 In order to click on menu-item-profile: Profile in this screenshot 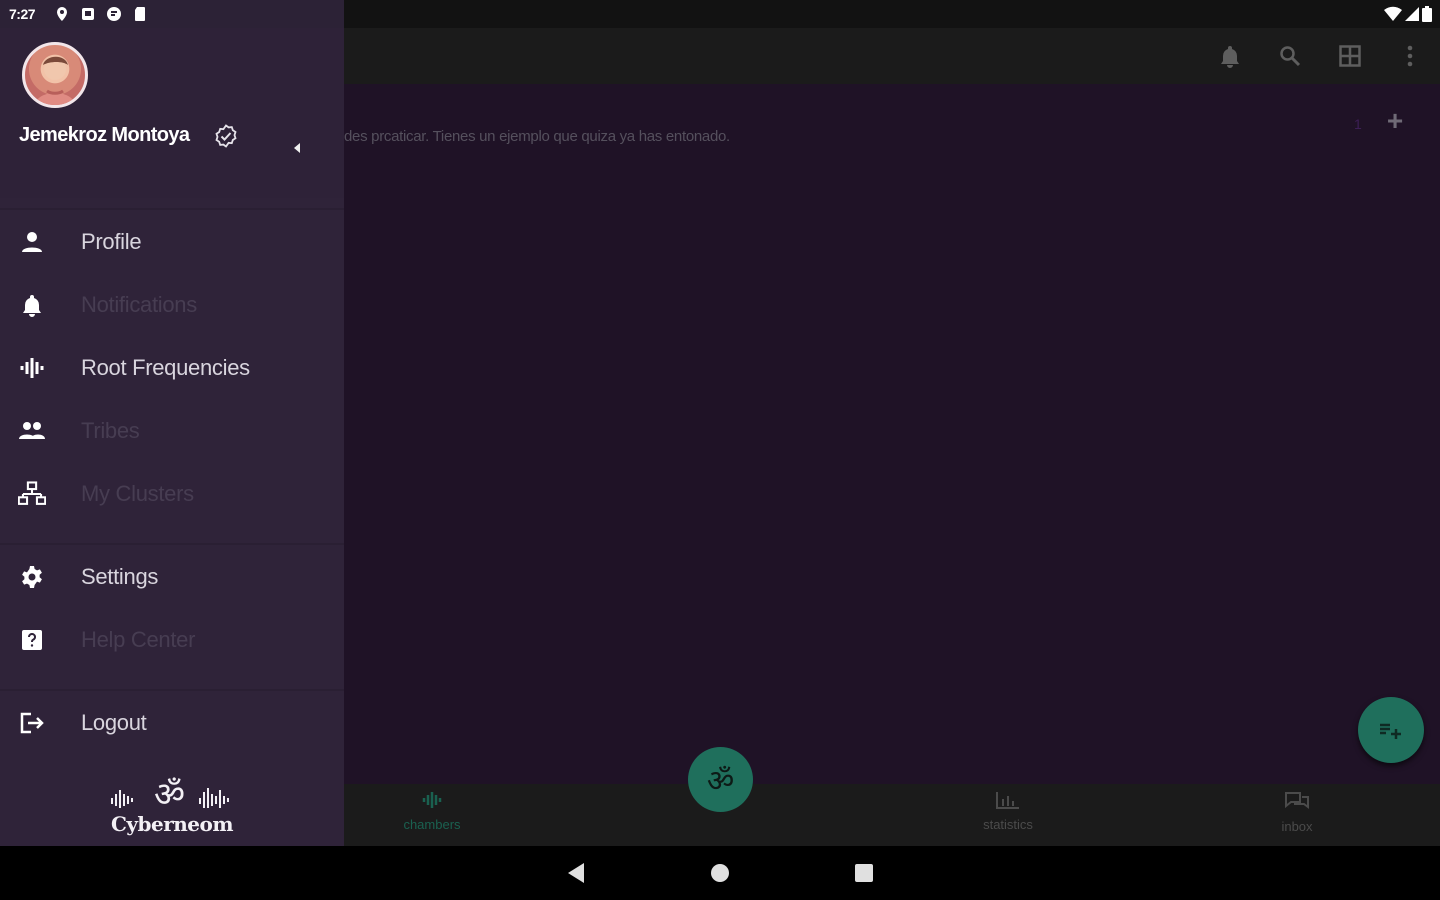, I will do `click(172, 241)`.